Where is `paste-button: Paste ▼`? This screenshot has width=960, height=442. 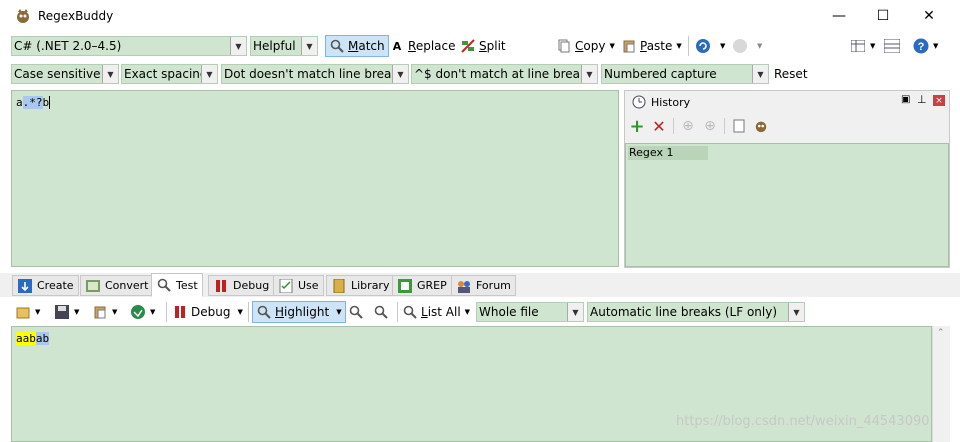 paste-button: Paste ▼ is located at coordinates (651, 46).